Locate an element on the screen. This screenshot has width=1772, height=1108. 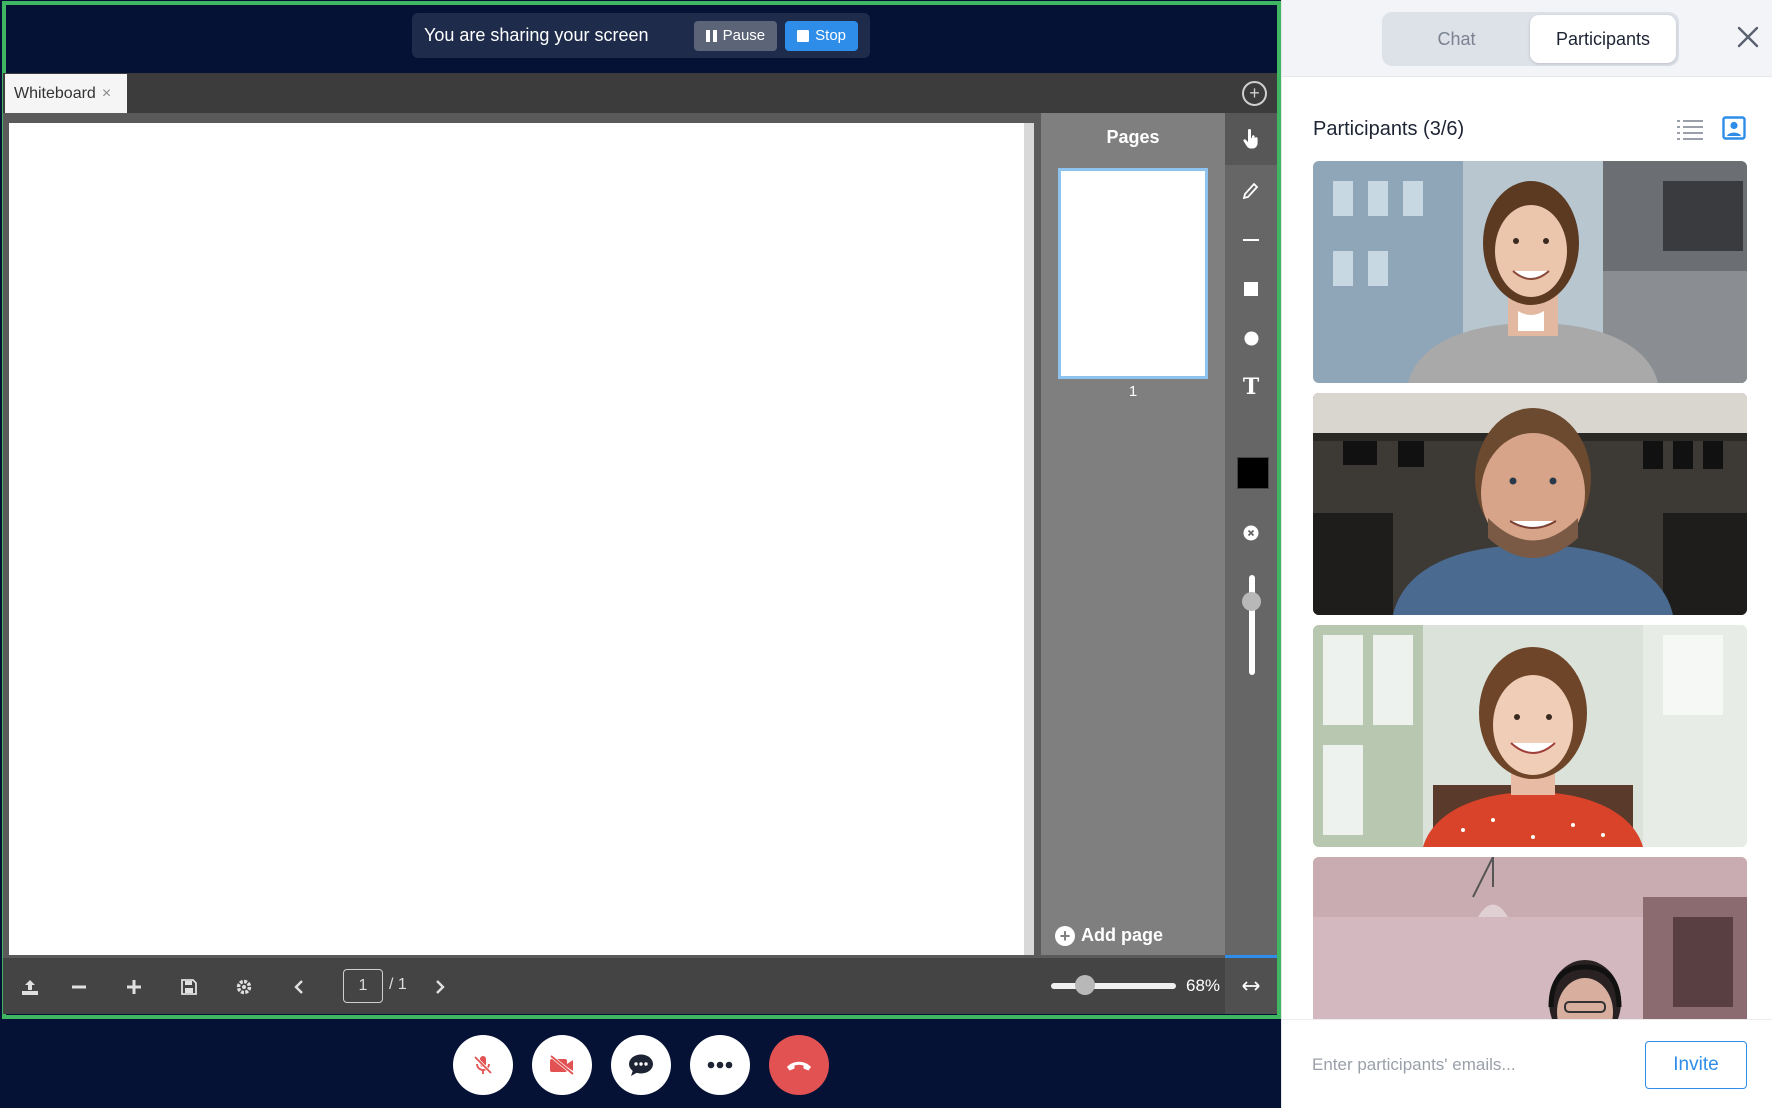
close-icon is located at coordinates (1748, 37).